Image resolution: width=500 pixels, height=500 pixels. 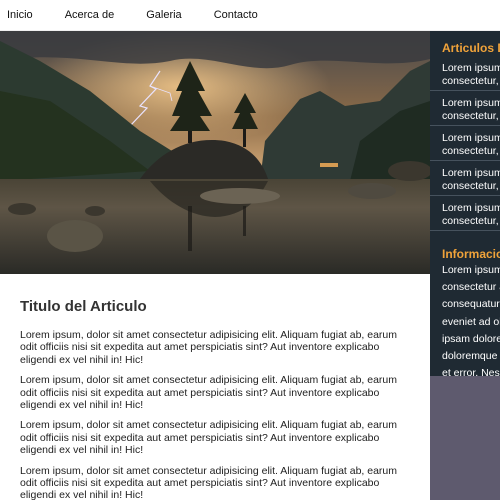 I want to click on nav-link-acerca-de: Acerca de, so click(x=90, y=15).